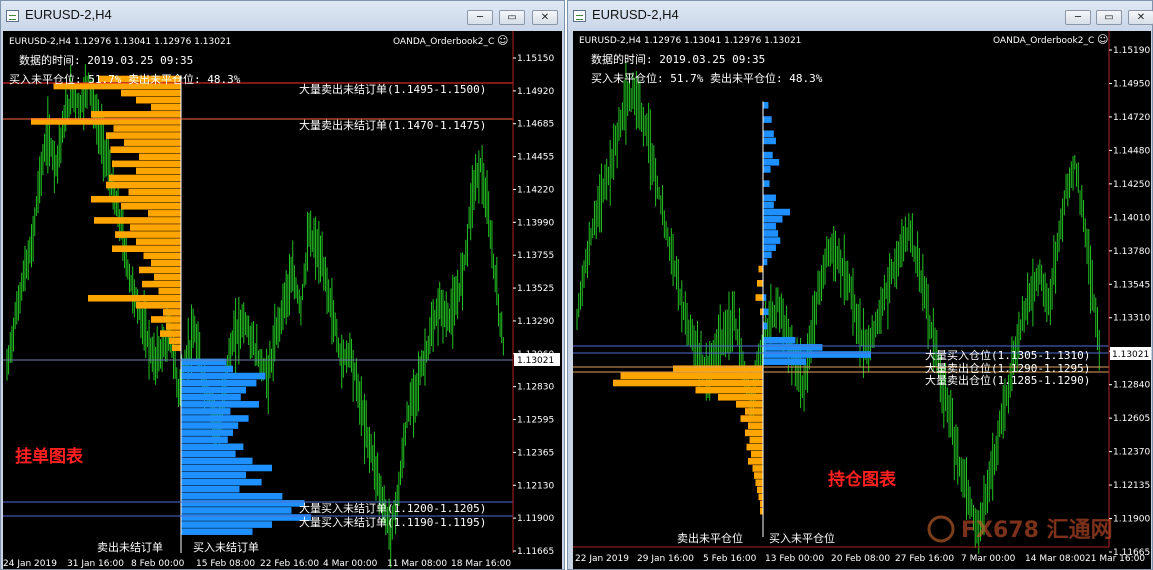 The image size is (1153, 570). Describe the element at coordinates (481, 564) in the screenshot. I see `time-tick-label: 18 Mar 16:00` at that location.